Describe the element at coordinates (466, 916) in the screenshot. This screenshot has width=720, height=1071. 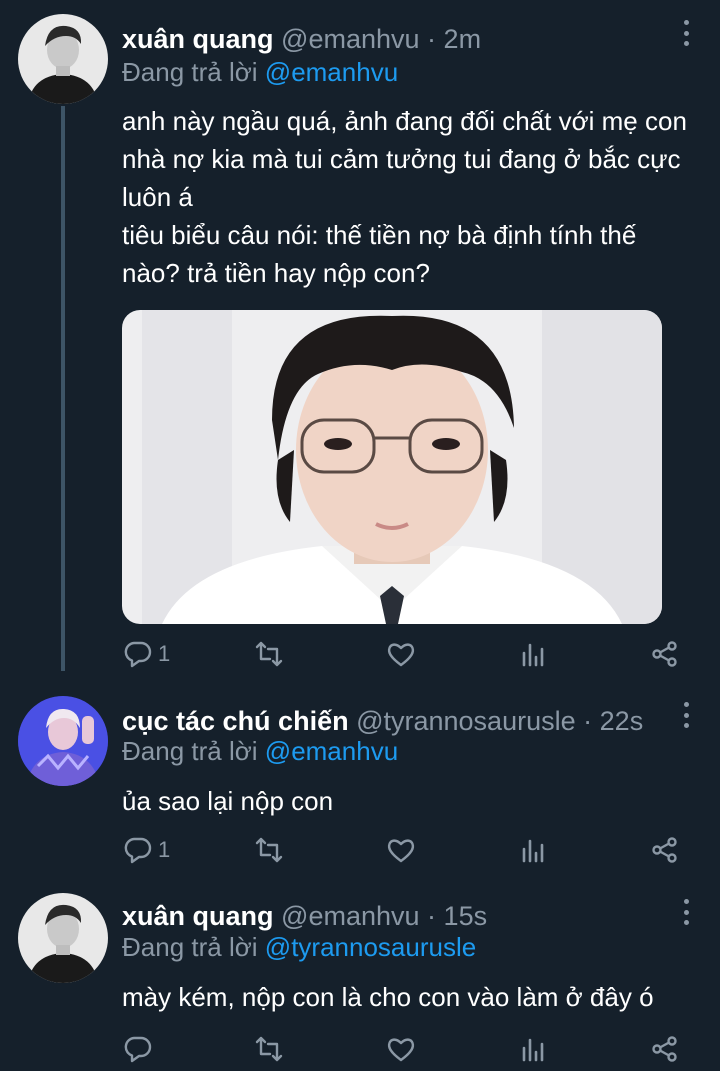
I see `timestamp: 15s` at that location.